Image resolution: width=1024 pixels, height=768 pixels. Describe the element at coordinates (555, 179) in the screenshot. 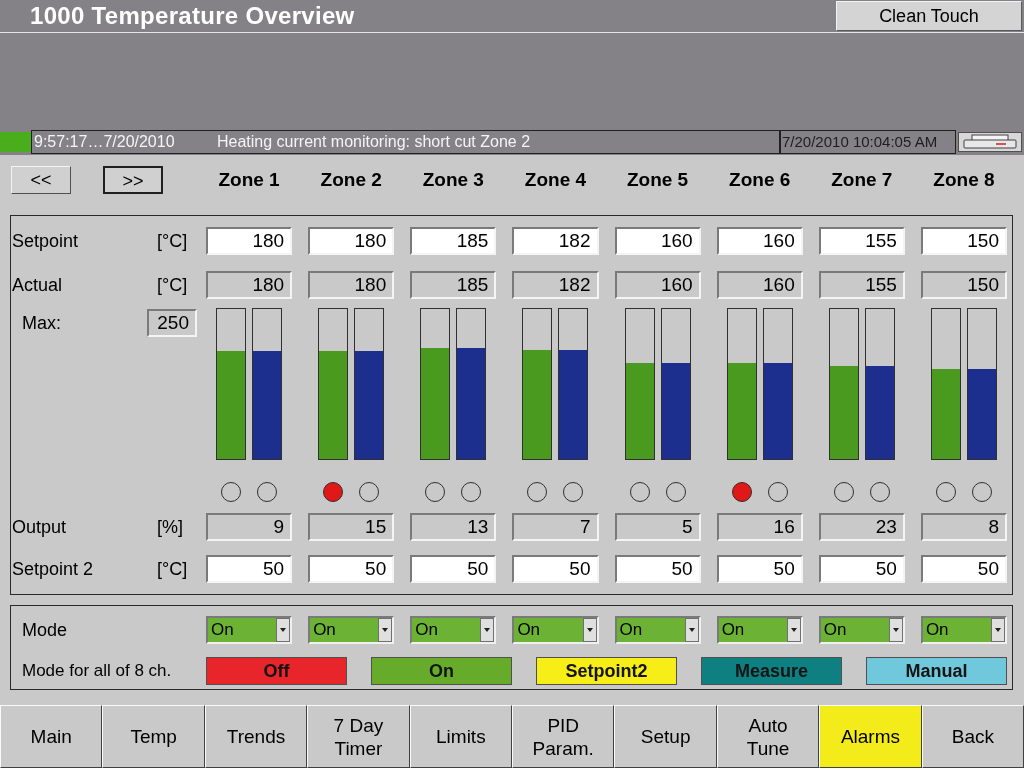

I see `zone-heading: Zone 4` at that location.